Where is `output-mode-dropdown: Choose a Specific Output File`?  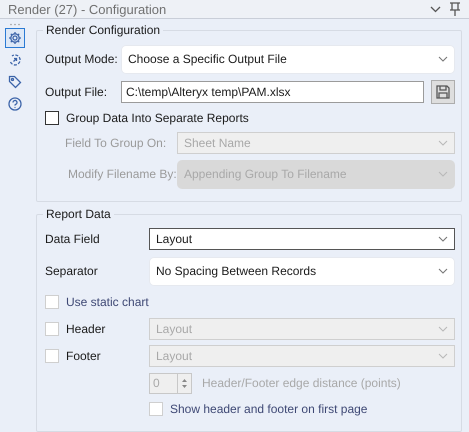 output-mode-dropdown: Choose a Specific Output File is located at coordinates (288, 59).